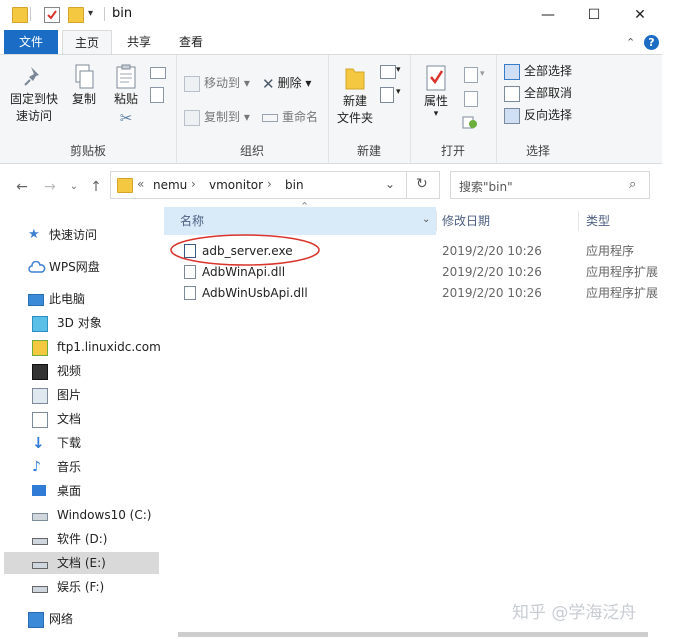  I want to click on file-row: AdbWinUsbApi.dll 2019/2/20 10:26 应用程序扩展, so click(413, 293).